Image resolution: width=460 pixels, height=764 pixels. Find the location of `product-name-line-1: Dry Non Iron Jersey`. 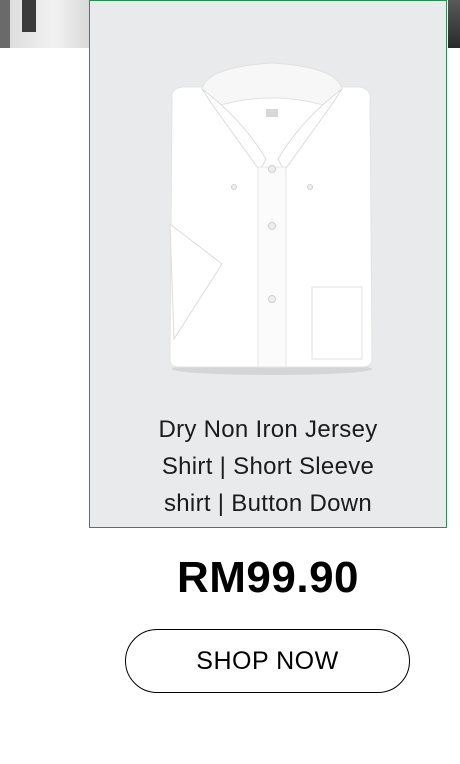

product-name-line-1: Dry Non Iron Jersey is located at coordinates (268, 429).